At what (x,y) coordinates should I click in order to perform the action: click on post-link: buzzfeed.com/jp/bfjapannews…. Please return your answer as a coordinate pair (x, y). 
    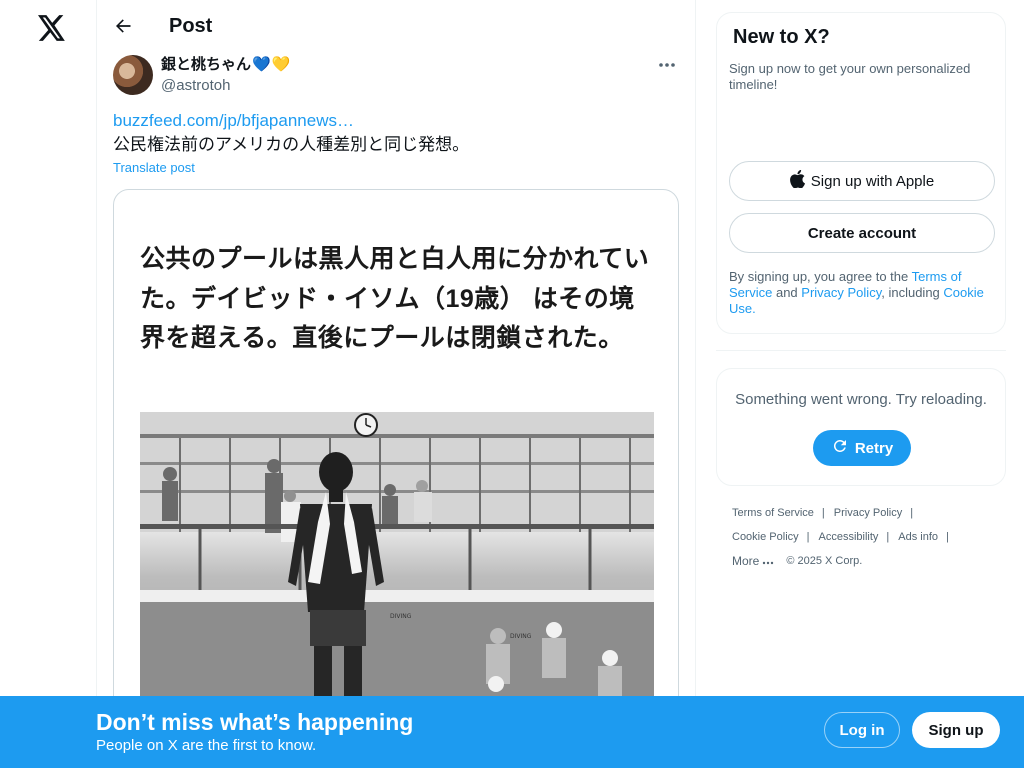
    Looking at the image, I should click on (233, 121).